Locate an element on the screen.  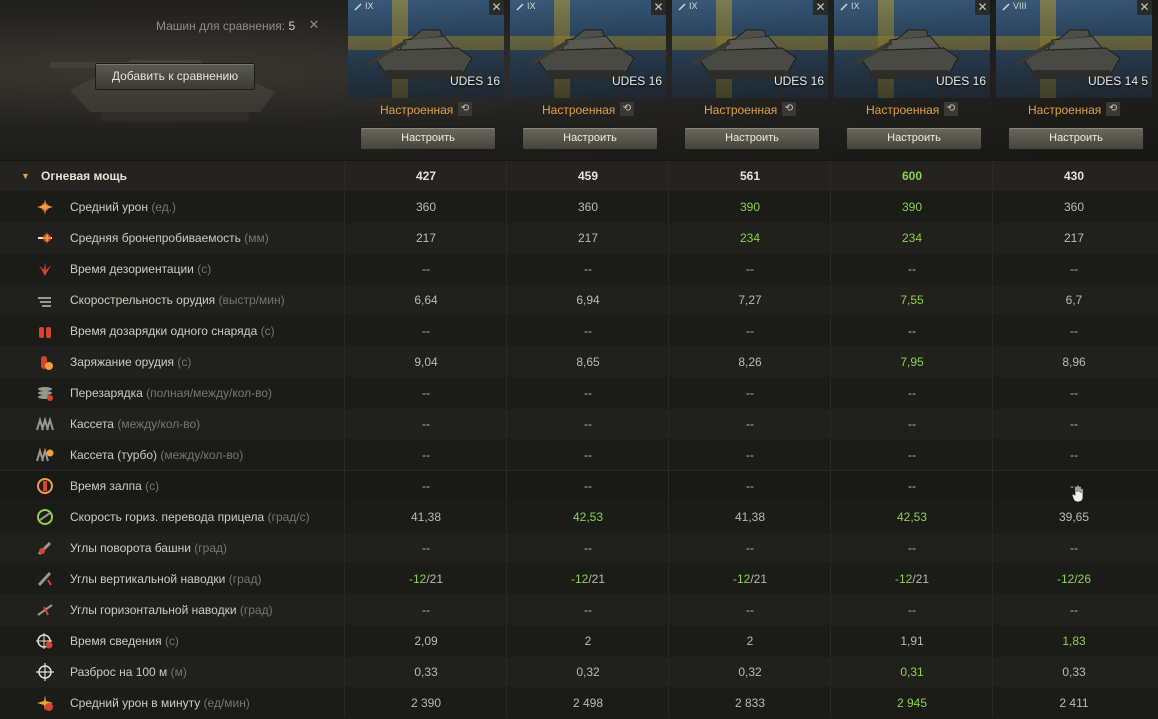
stat-value-cell: 8,96 is located at coordinates (1074, 362).